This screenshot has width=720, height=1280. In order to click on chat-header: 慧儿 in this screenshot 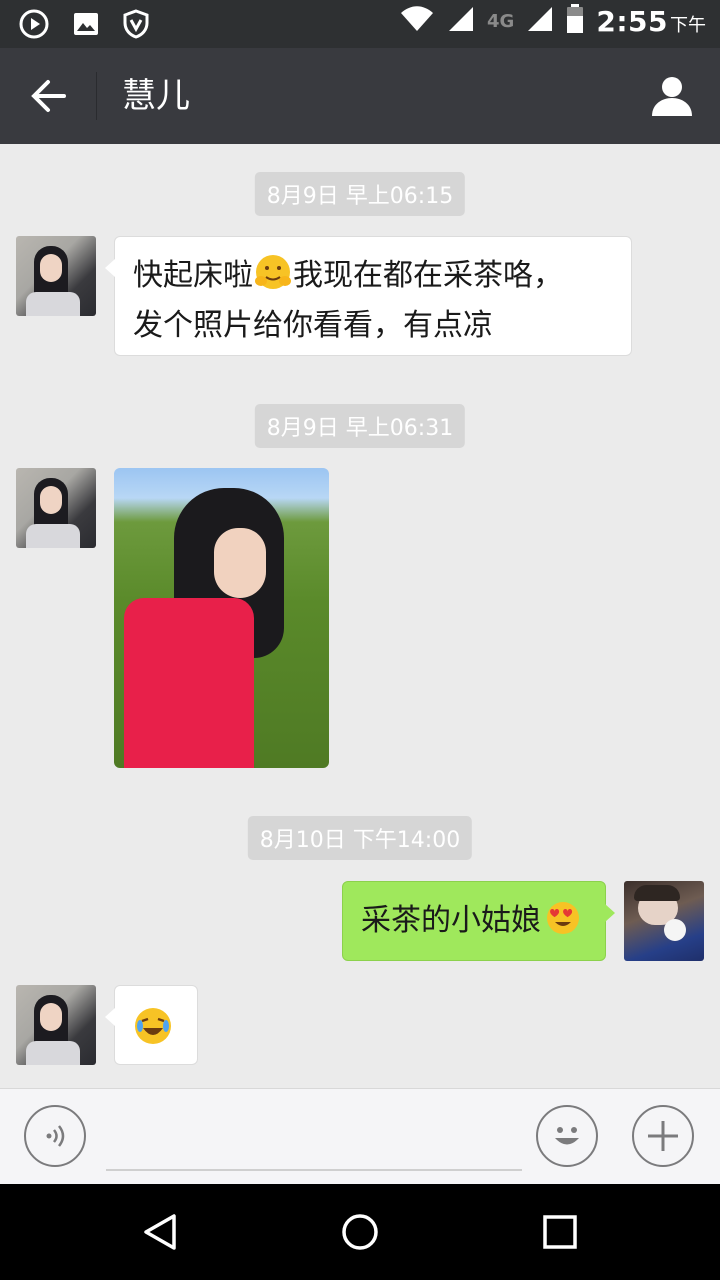, I will do `click(360, 96)`.